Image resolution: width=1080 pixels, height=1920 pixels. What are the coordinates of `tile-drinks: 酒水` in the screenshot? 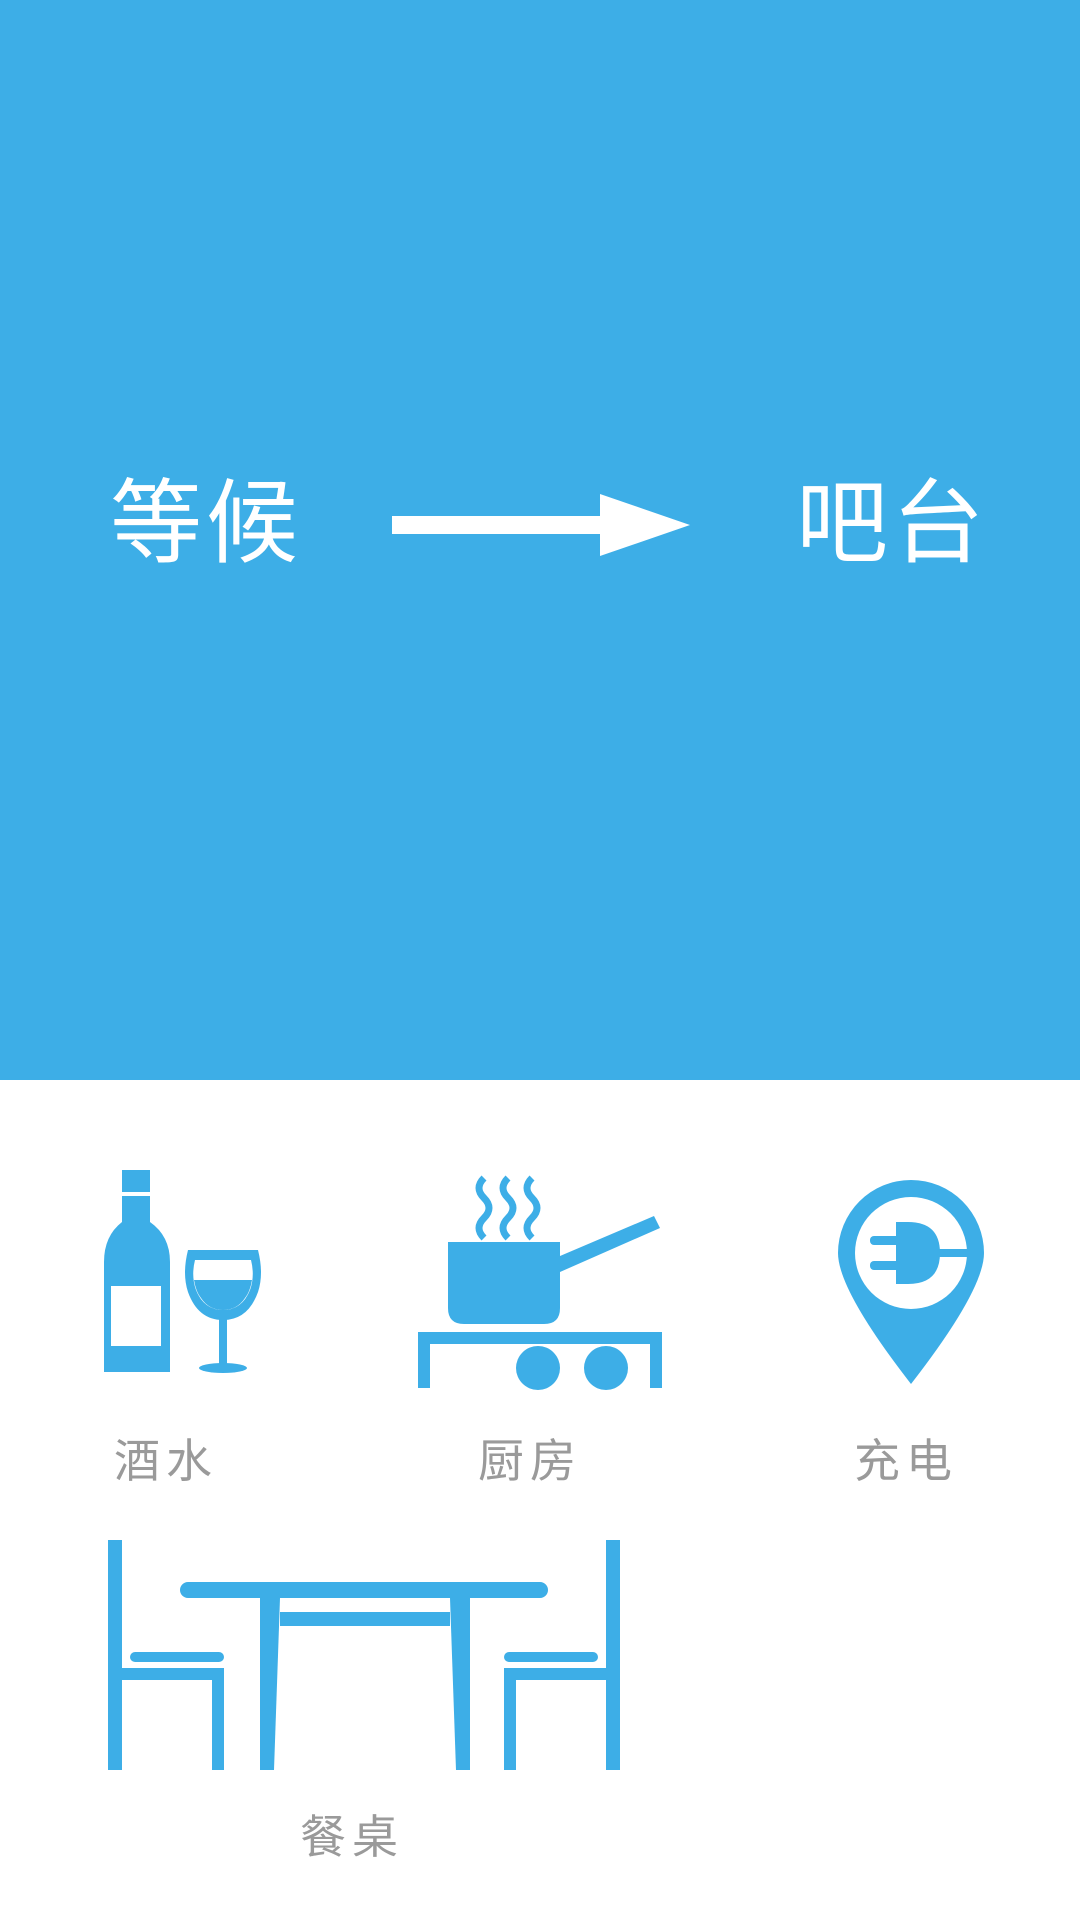 It's located at (180, 1325).